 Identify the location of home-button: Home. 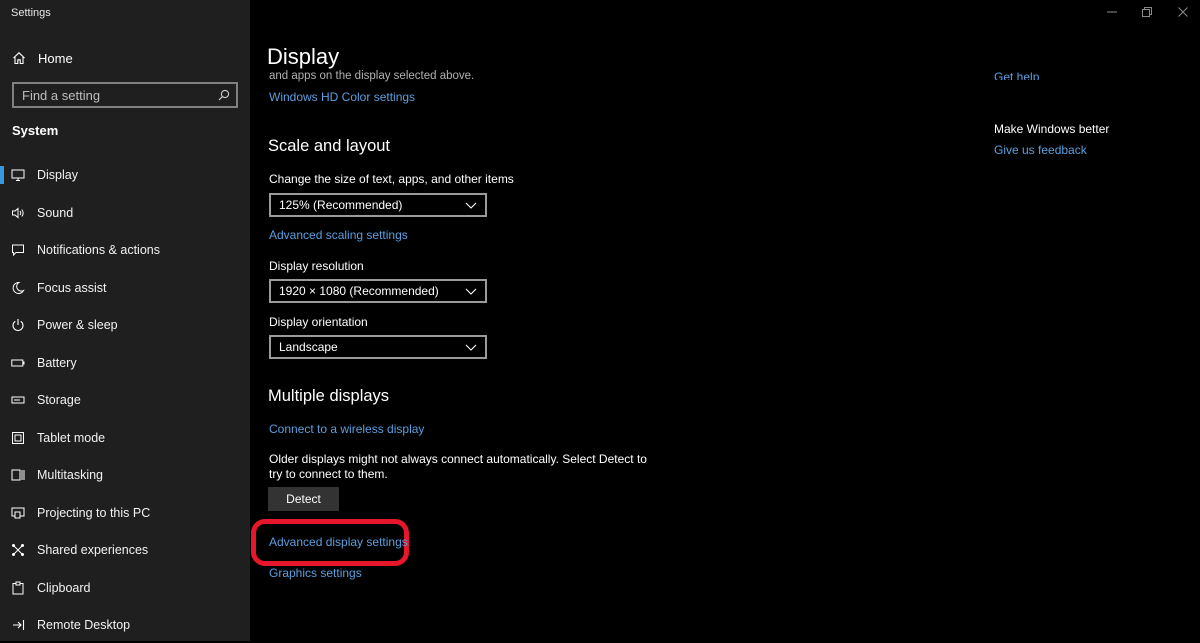
(42, 58).